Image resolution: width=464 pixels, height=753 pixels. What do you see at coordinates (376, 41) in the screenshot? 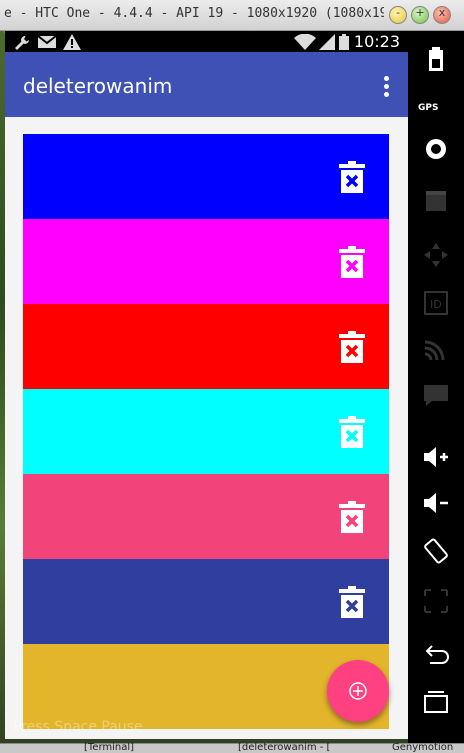
I see `status-time: 10:23` at bounding box center [376, 41].